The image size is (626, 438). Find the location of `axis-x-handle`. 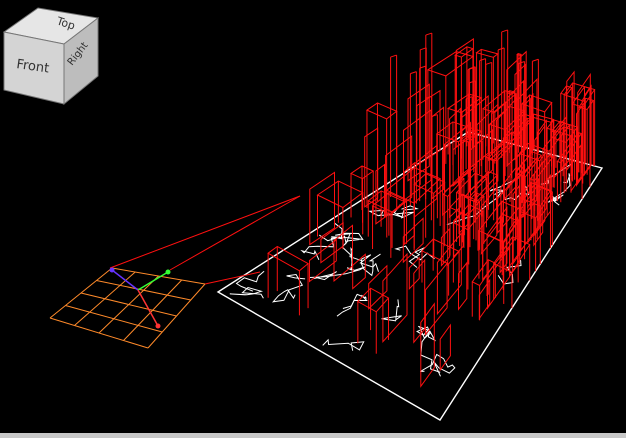

axis-x-handle is located at coordinates (158, 326).